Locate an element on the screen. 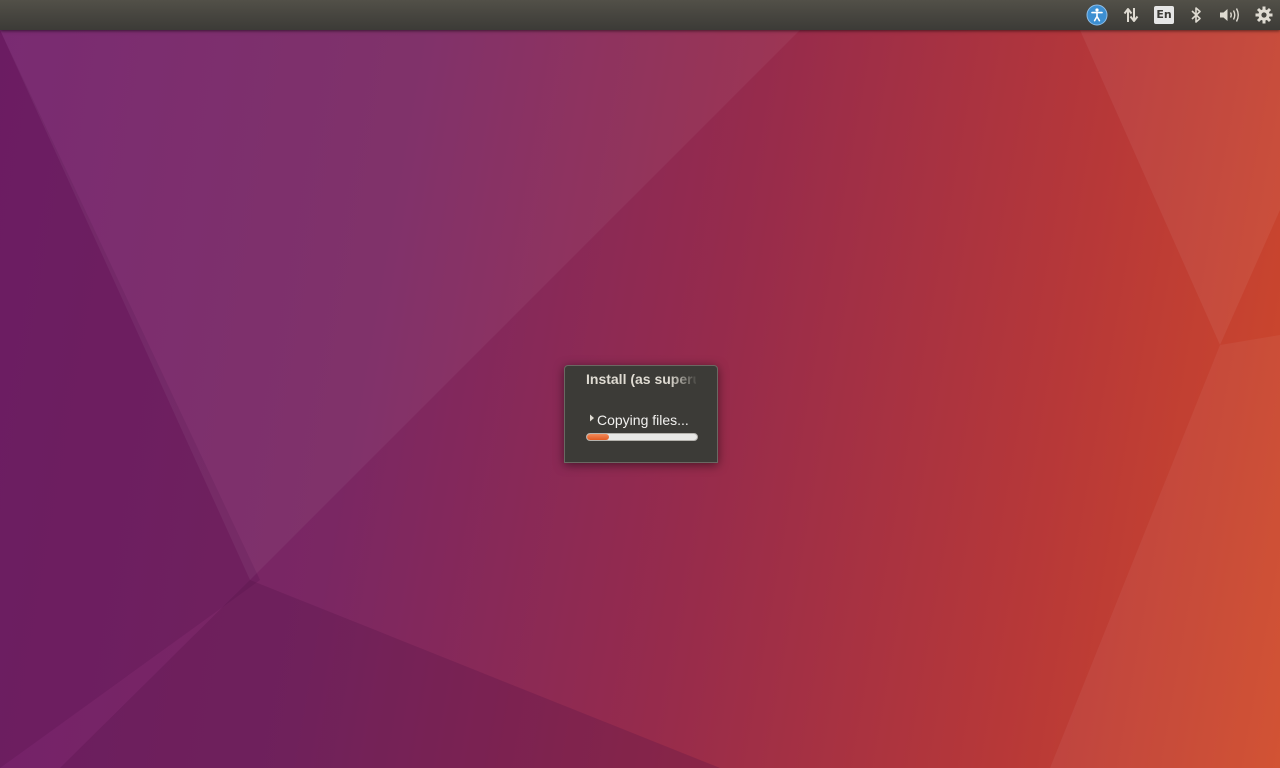  accessibility-icon is located at coordinates (1097, 15).